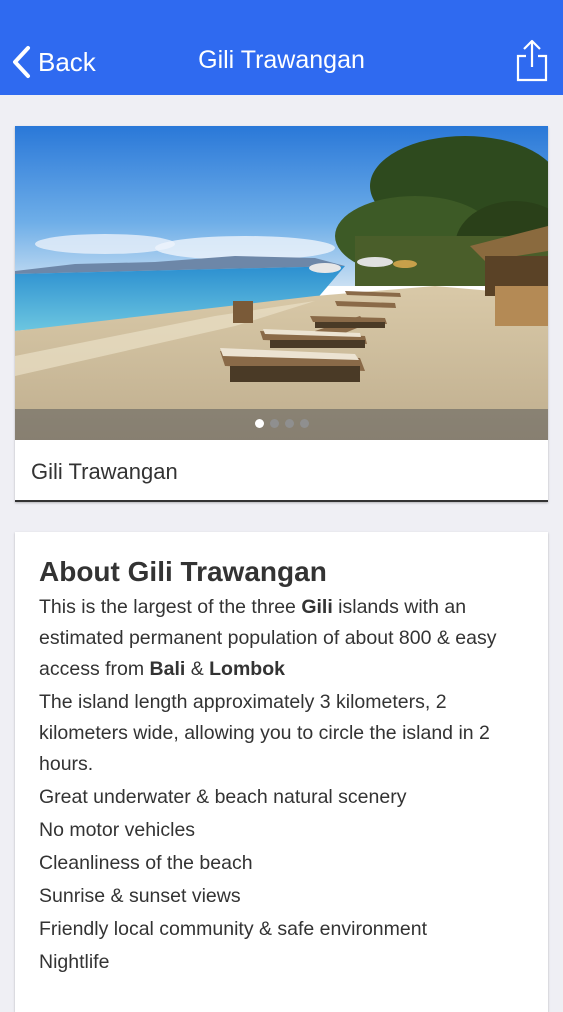 The width and height of the screenshot is (563, 1012). What do you see at coordinates (167, 669) in the screenshot?
I see `intro-bold-bali: Bali` at bounding box center [167, 669].